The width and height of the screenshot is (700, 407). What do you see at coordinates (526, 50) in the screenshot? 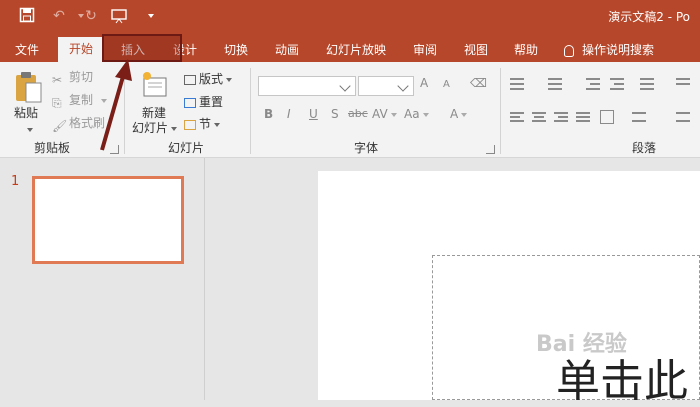
I see `tab-help: 帮助` at bounding box center [526, 50].